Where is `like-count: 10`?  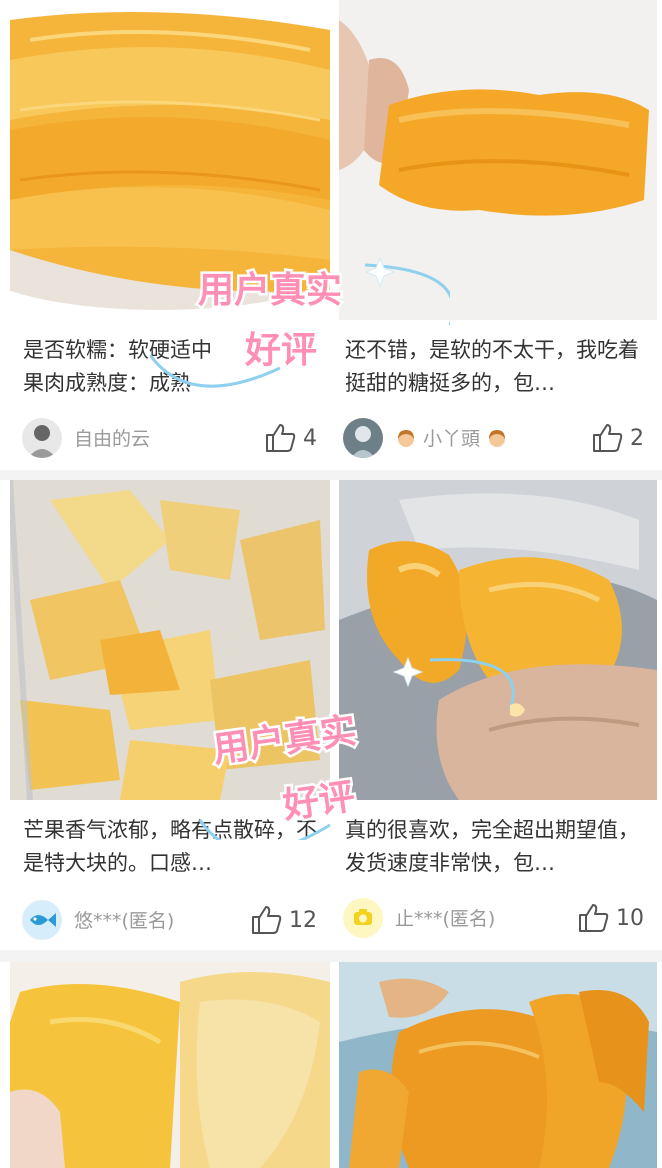
like-count: 10 is located at coordinates (630, 918).